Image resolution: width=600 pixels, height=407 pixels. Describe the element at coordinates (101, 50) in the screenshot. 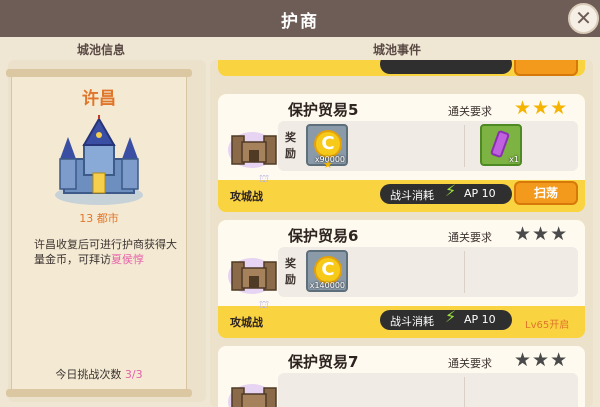

I see `city-info-heading: 城池信息` at that location.